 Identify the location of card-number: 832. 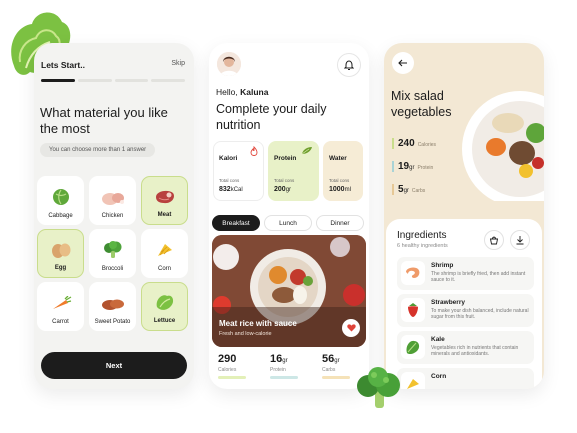
(225, 189).